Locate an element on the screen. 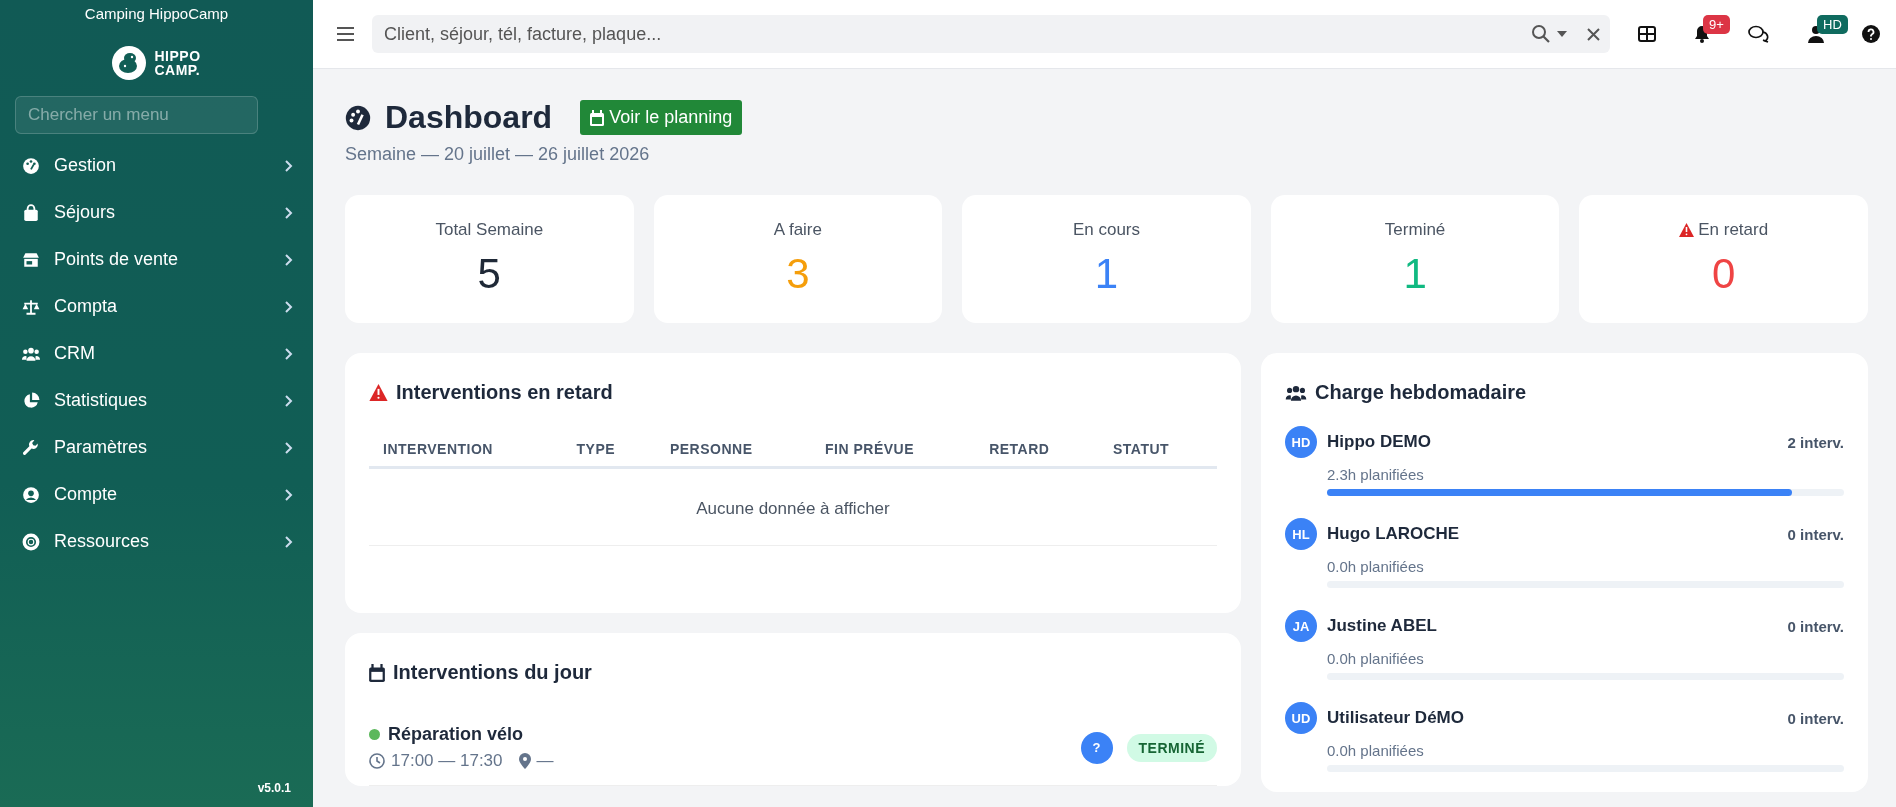  column-header: STATUT is located at coordinates (1157, 450).